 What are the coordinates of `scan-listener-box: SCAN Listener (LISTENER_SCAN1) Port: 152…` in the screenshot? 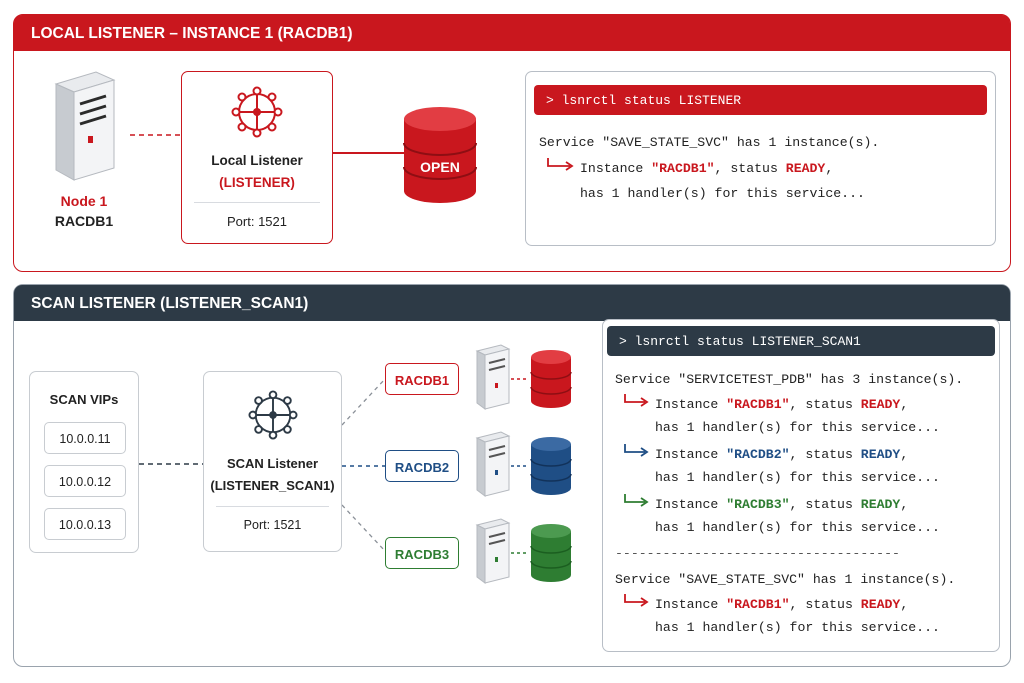 It's located at (272, 461).